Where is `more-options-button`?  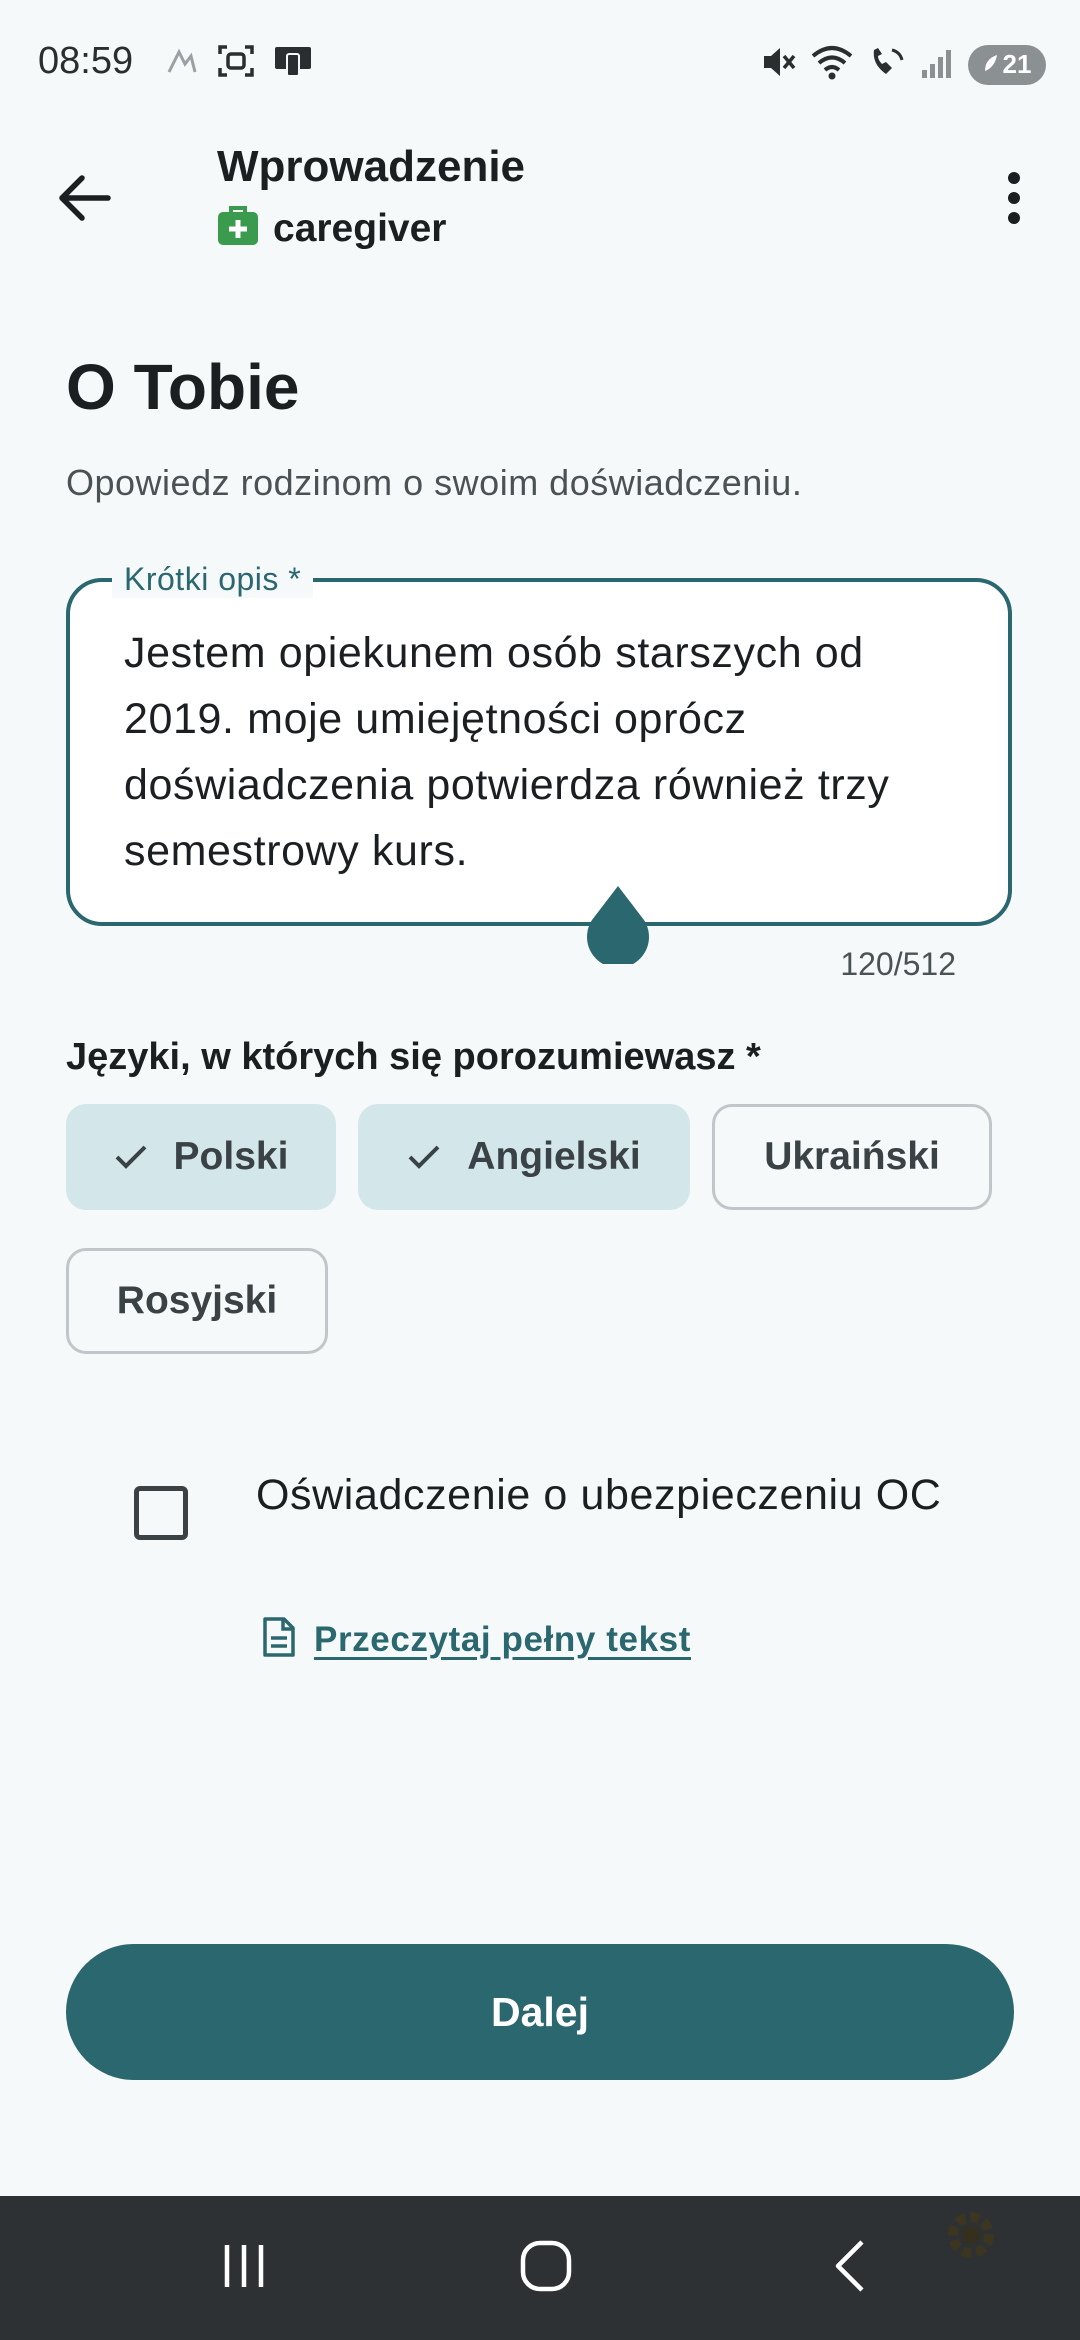 more-options-button is located at coordinates (1014, 200).